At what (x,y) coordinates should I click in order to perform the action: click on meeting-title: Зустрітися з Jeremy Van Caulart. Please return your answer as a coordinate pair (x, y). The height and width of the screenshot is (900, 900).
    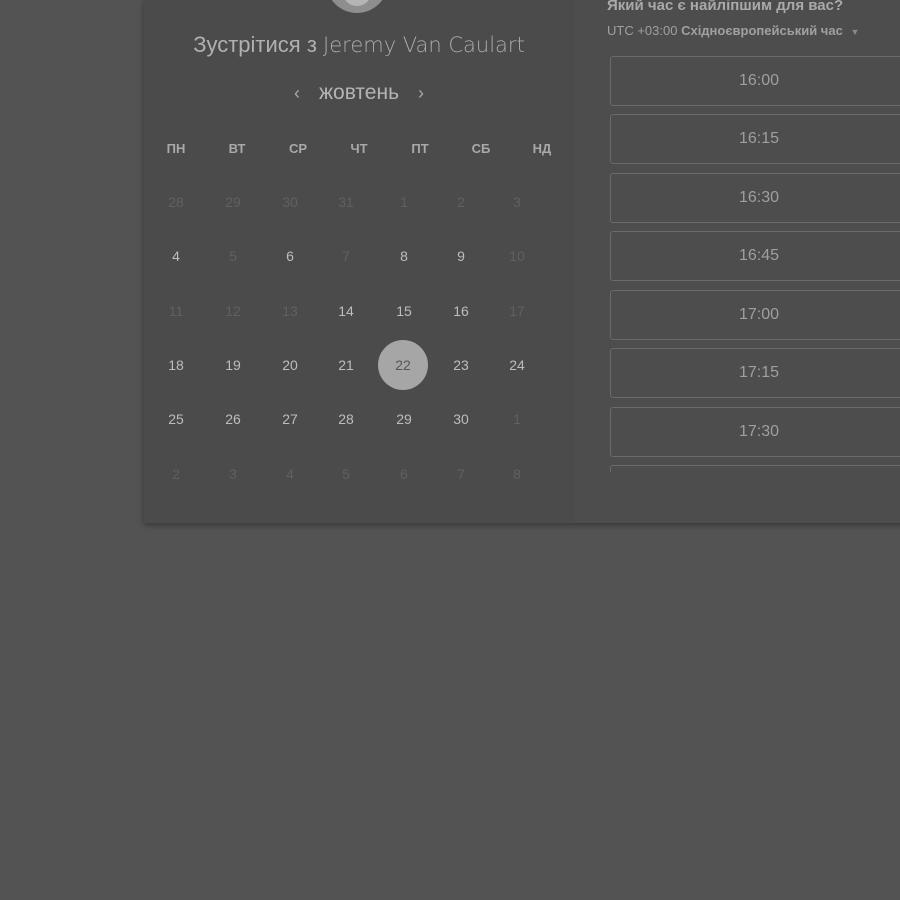
    Looking at the image, I should click on (359, 45).